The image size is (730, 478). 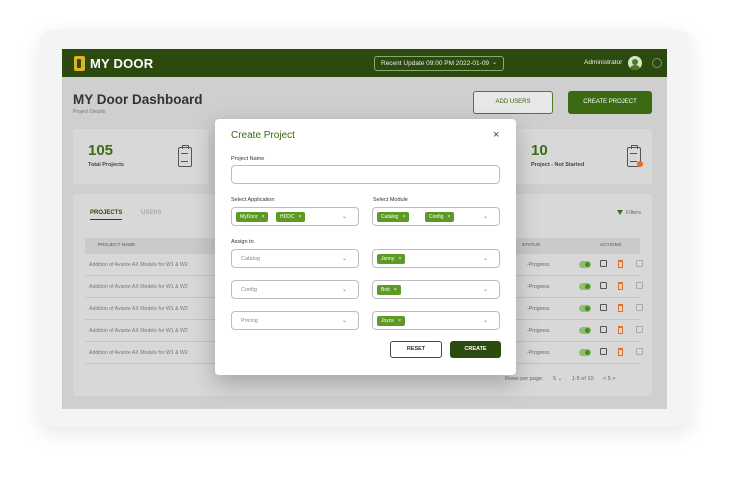 I want to click on next-page-button: >, so click(x=613, y=379).